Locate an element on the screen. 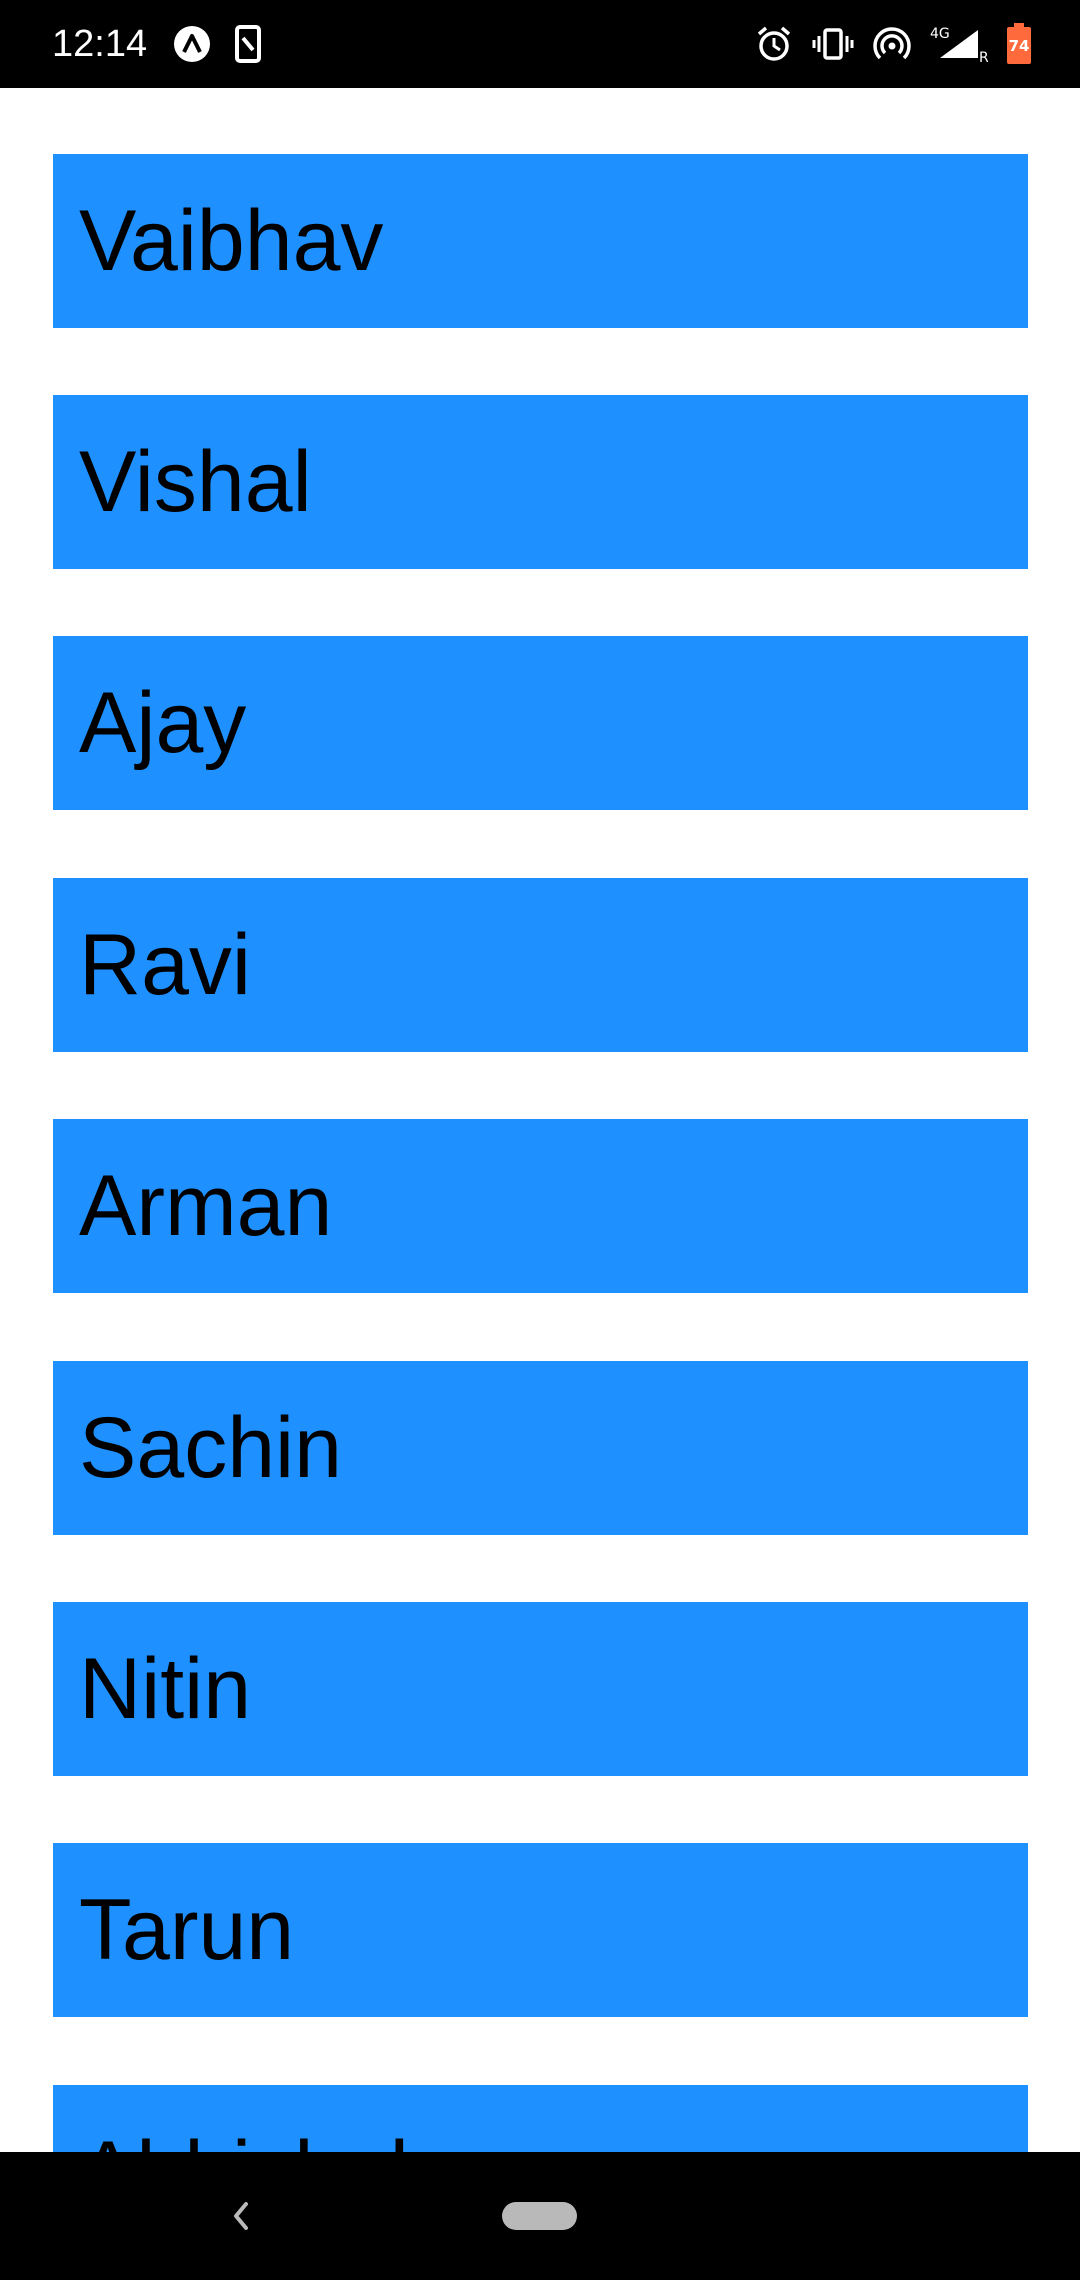 The height and width of the screenshot is (2280, 1080). status-right-icons: 4G R 74 is located at coordinates (893, 44).